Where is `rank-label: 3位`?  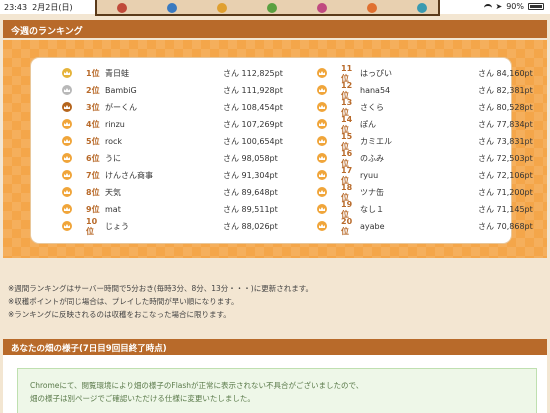 rank-label: 3位 is located at coordinates (93, 107).